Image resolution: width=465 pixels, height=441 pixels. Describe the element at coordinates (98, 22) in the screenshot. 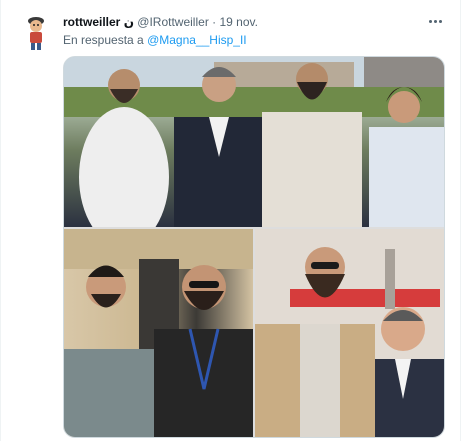

I see `display-name: rottweiller ن` at that location.